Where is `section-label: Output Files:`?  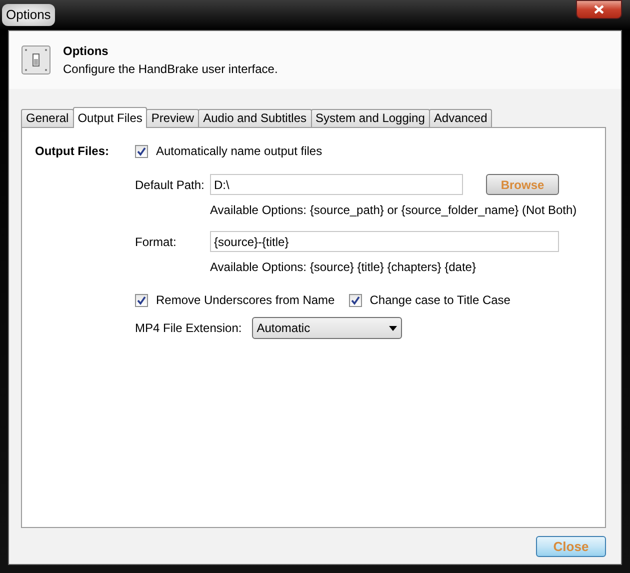
section-label: Output Files: is located at coordinates (72, 151).